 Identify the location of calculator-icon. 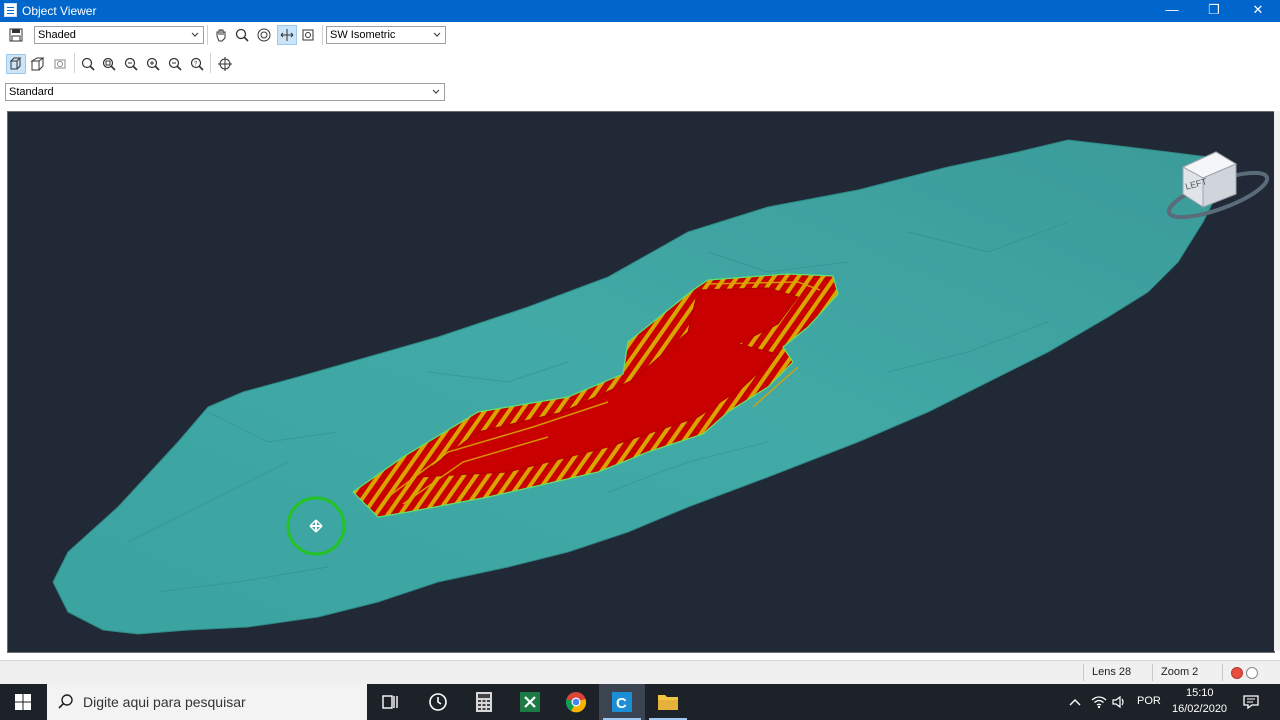
(484, 702).